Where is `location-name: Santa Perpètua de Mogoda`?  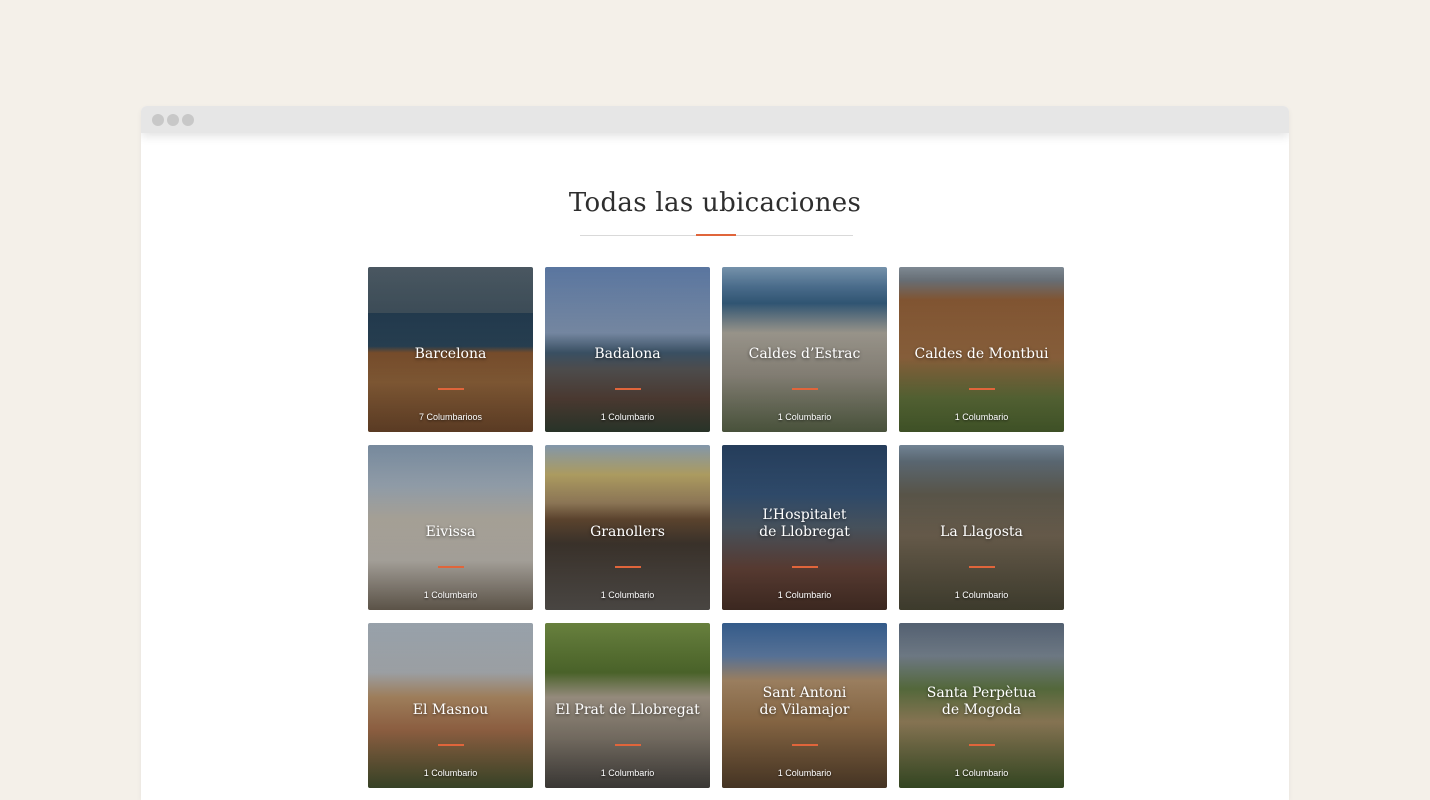
location-name: Santa Perpètua de Mogoda is located at coordinates (981, 701).